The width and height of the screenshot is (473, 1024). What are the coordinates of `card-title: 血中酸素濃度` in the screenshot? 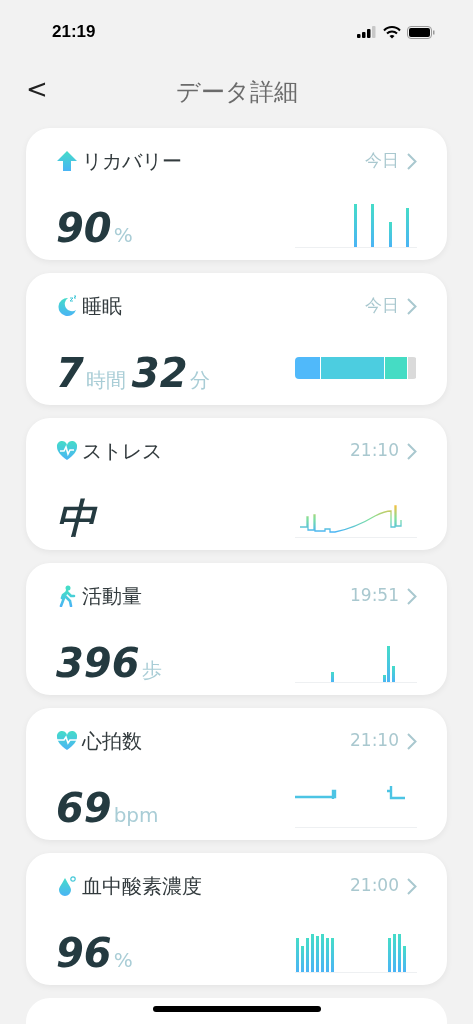 It's located at (142, 886).